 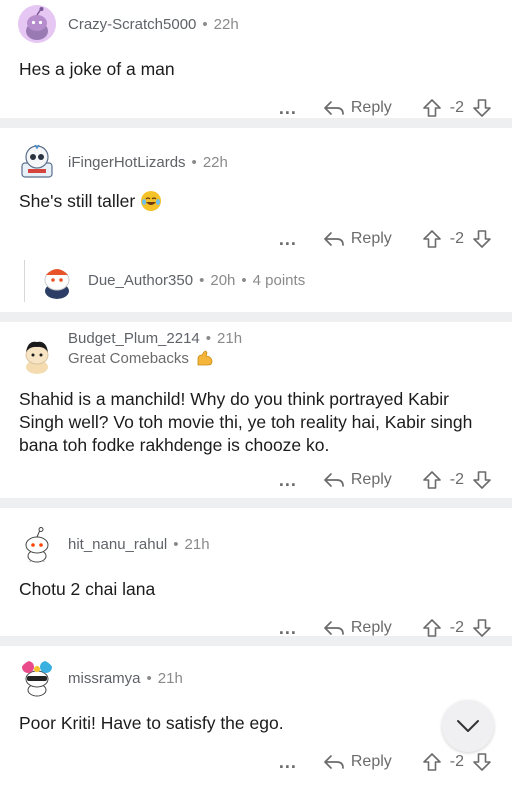 I want to click on comment-header: missramya • 21h, so click(x=256, y=673).